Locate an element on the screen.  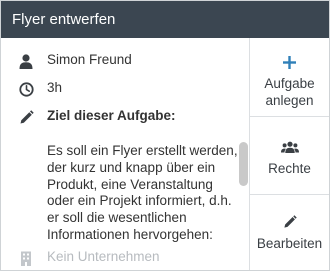
scrollbar-thumb is located at coordinates (243, 164).